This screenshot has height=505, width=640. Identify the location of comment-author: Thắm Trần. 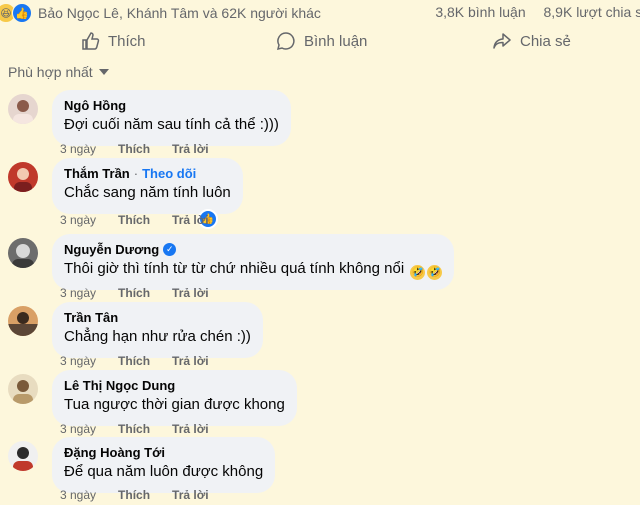
(97, 173).